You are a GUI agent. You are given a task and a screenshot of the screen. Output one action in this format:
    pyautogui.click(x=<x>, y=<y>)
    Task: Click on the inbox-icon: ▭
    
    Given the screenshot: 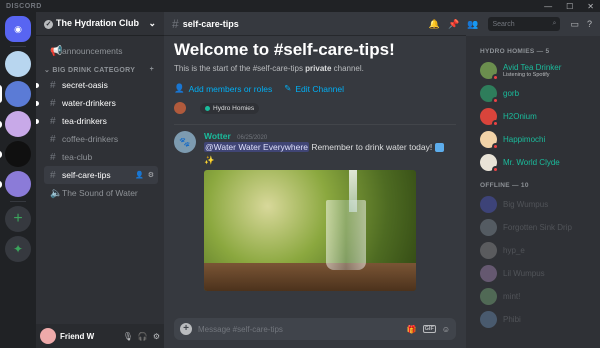 What is the action you would take?
    pyautogui.click(x=574, y=24)
    